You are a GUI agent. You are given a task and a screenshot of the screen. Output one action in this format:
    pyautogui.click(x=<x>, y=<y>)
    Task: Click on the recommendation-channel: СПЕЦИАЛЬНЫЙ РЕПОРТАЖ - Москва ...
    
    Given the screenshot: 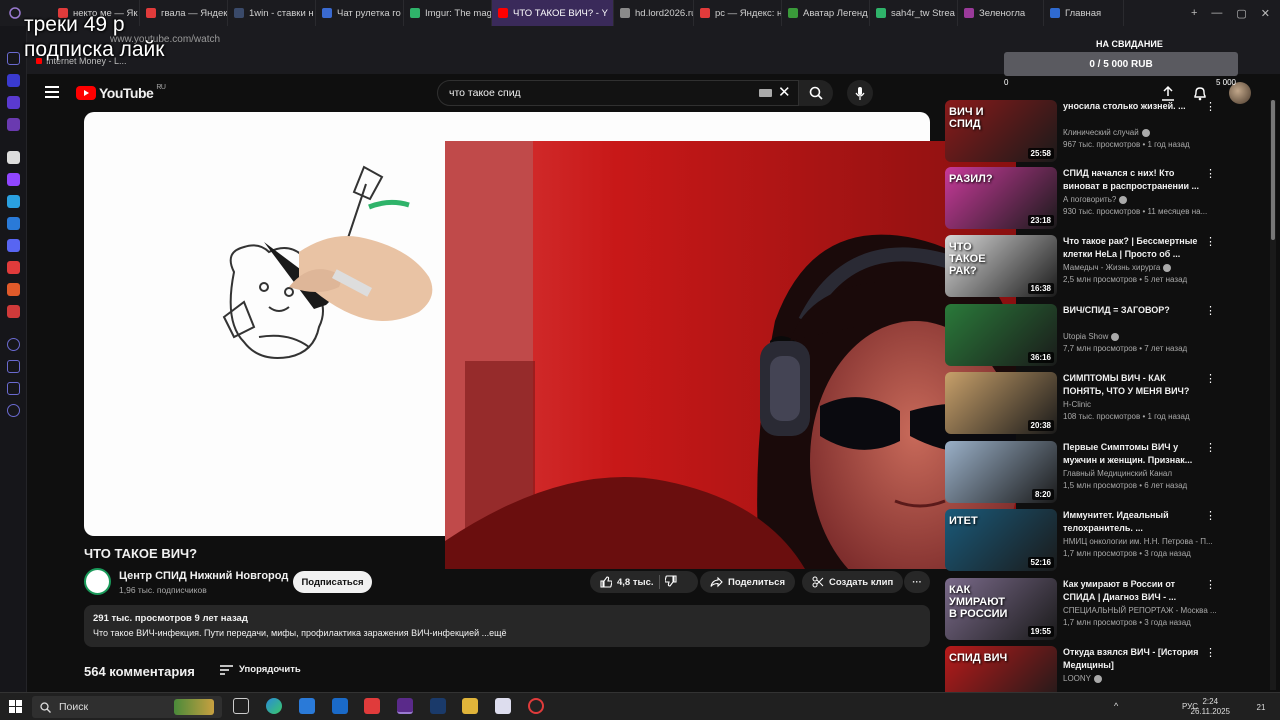 What is the action you would take?
    pyautogui.click(x=1140, y=610)
    